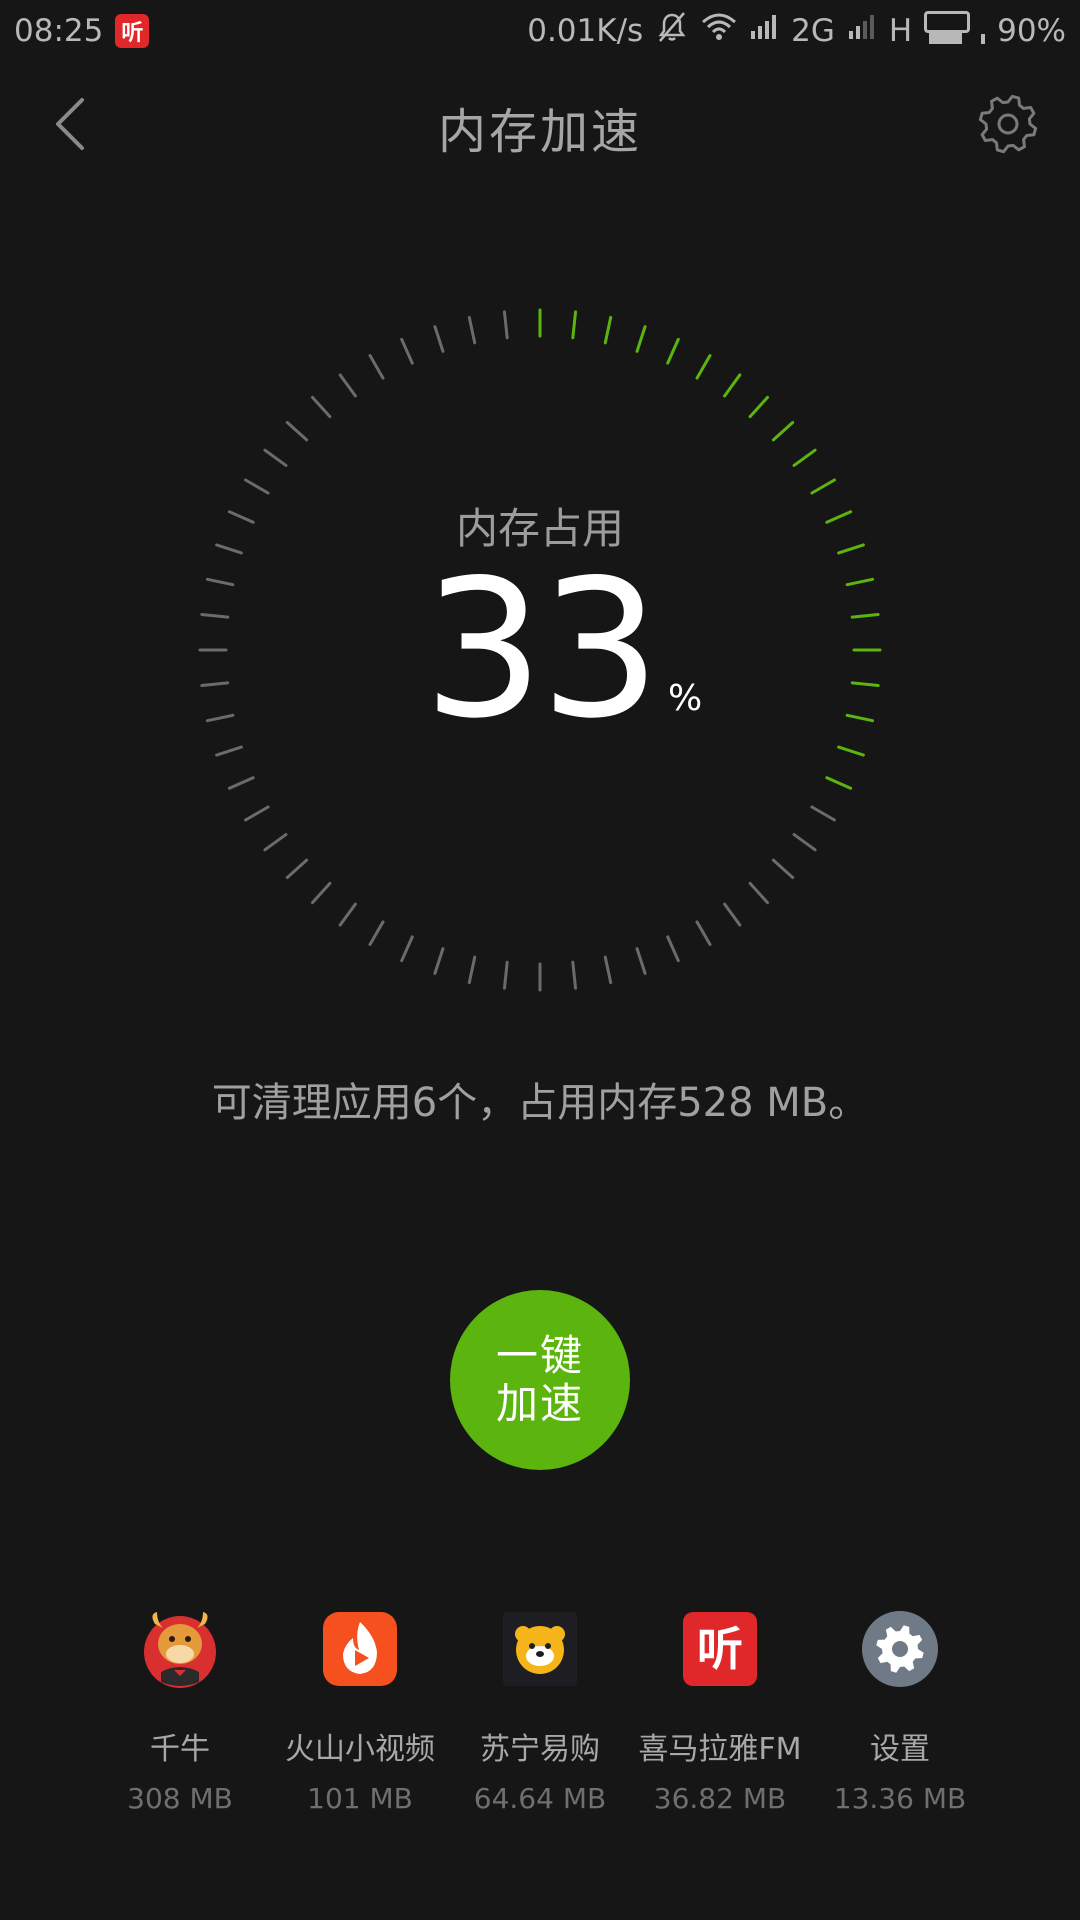 Image resolution: width=1080 pixels, height=1920 pixels. I want to click on app-name: 火山小视频, so click(360, 1749).